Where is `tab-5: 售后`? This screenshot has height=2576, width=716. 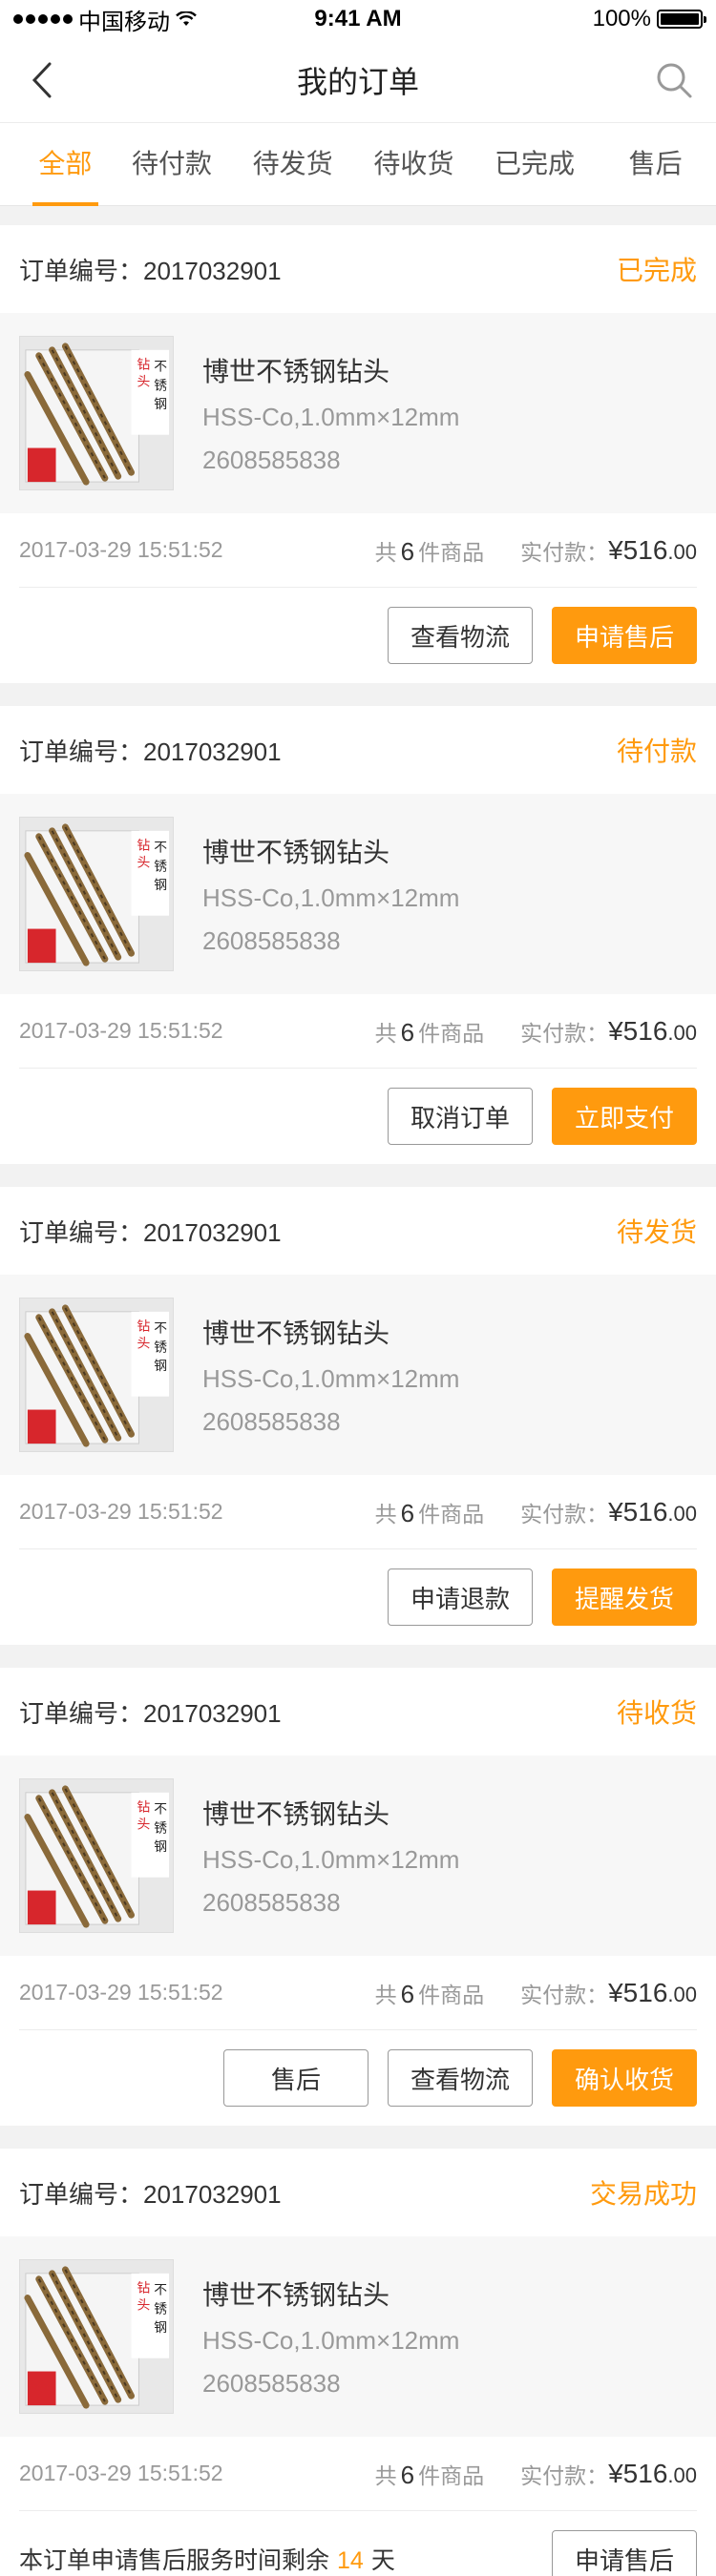
tab-5: 售后 is located at coordinates (655, 164).